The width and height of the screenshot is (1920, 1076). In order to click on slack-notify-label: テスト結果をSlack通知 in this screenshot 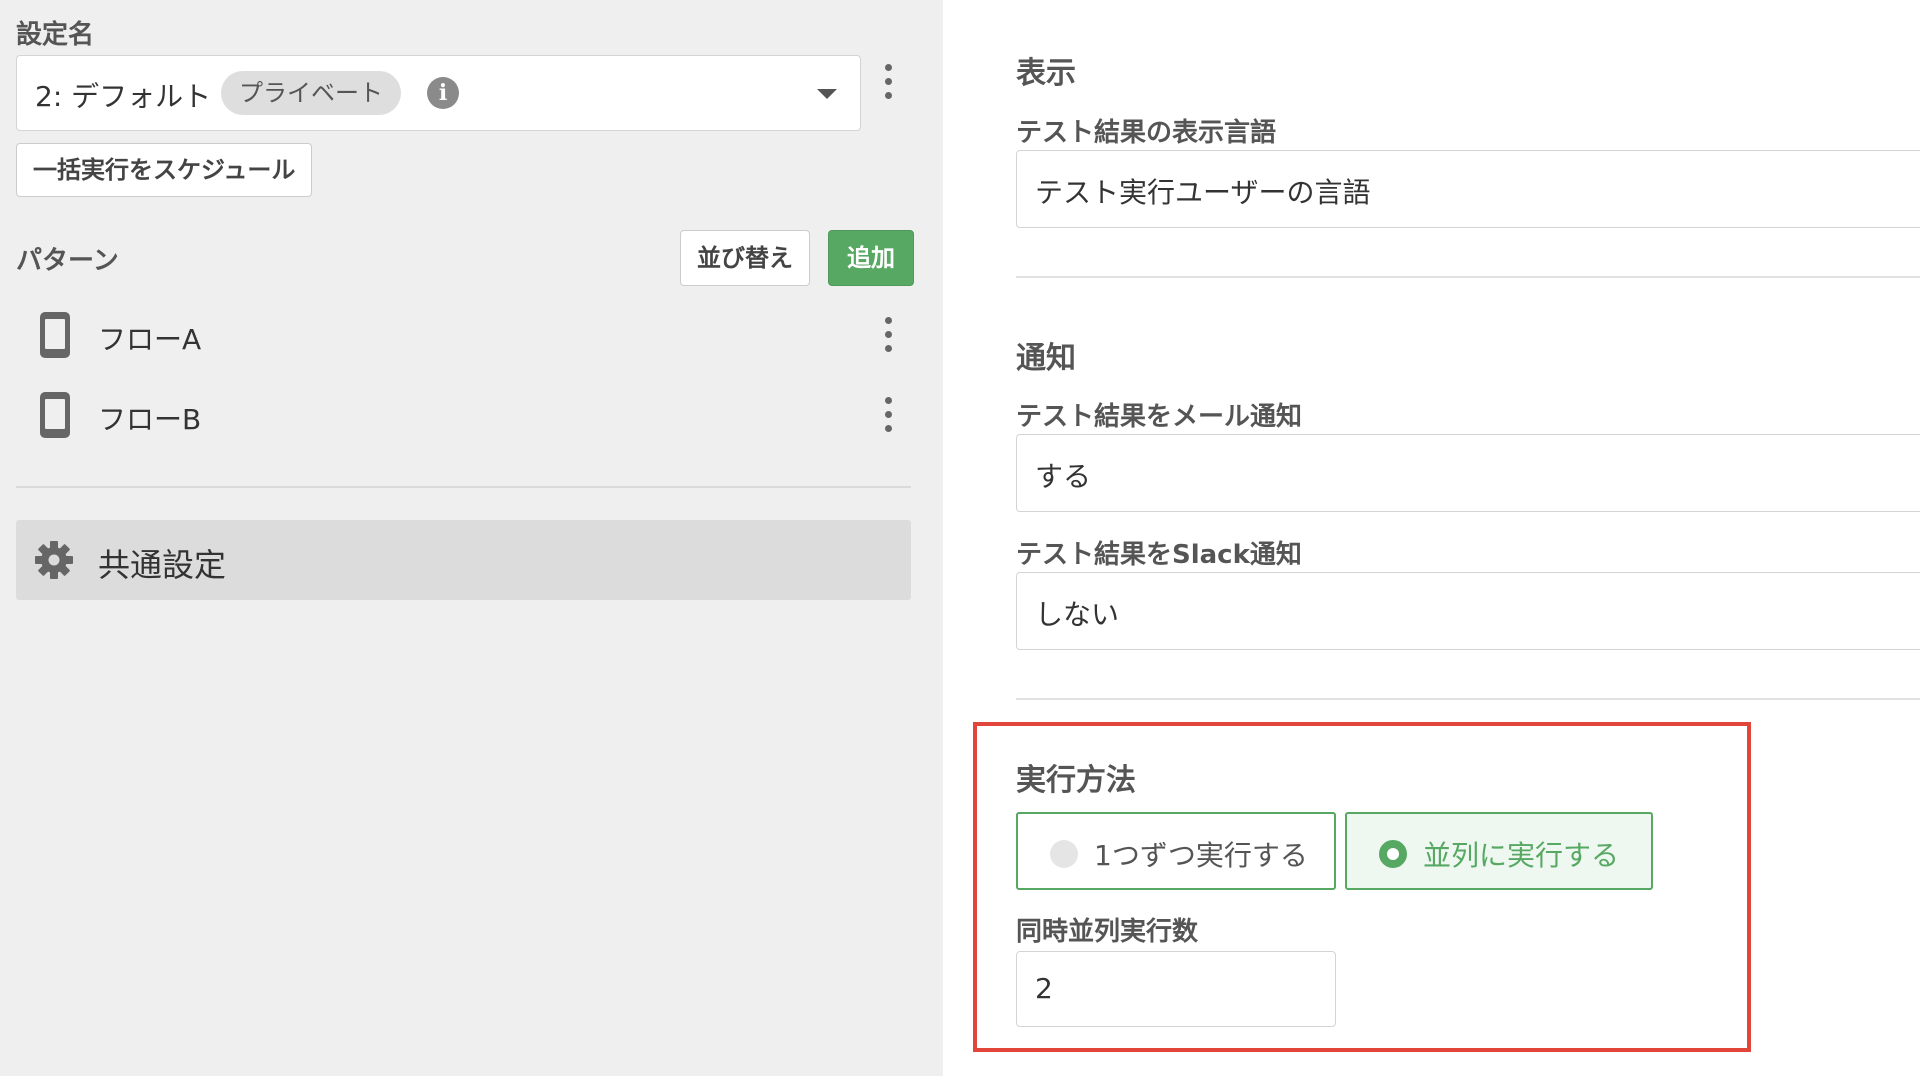, I will do `click(1159, 555)`.